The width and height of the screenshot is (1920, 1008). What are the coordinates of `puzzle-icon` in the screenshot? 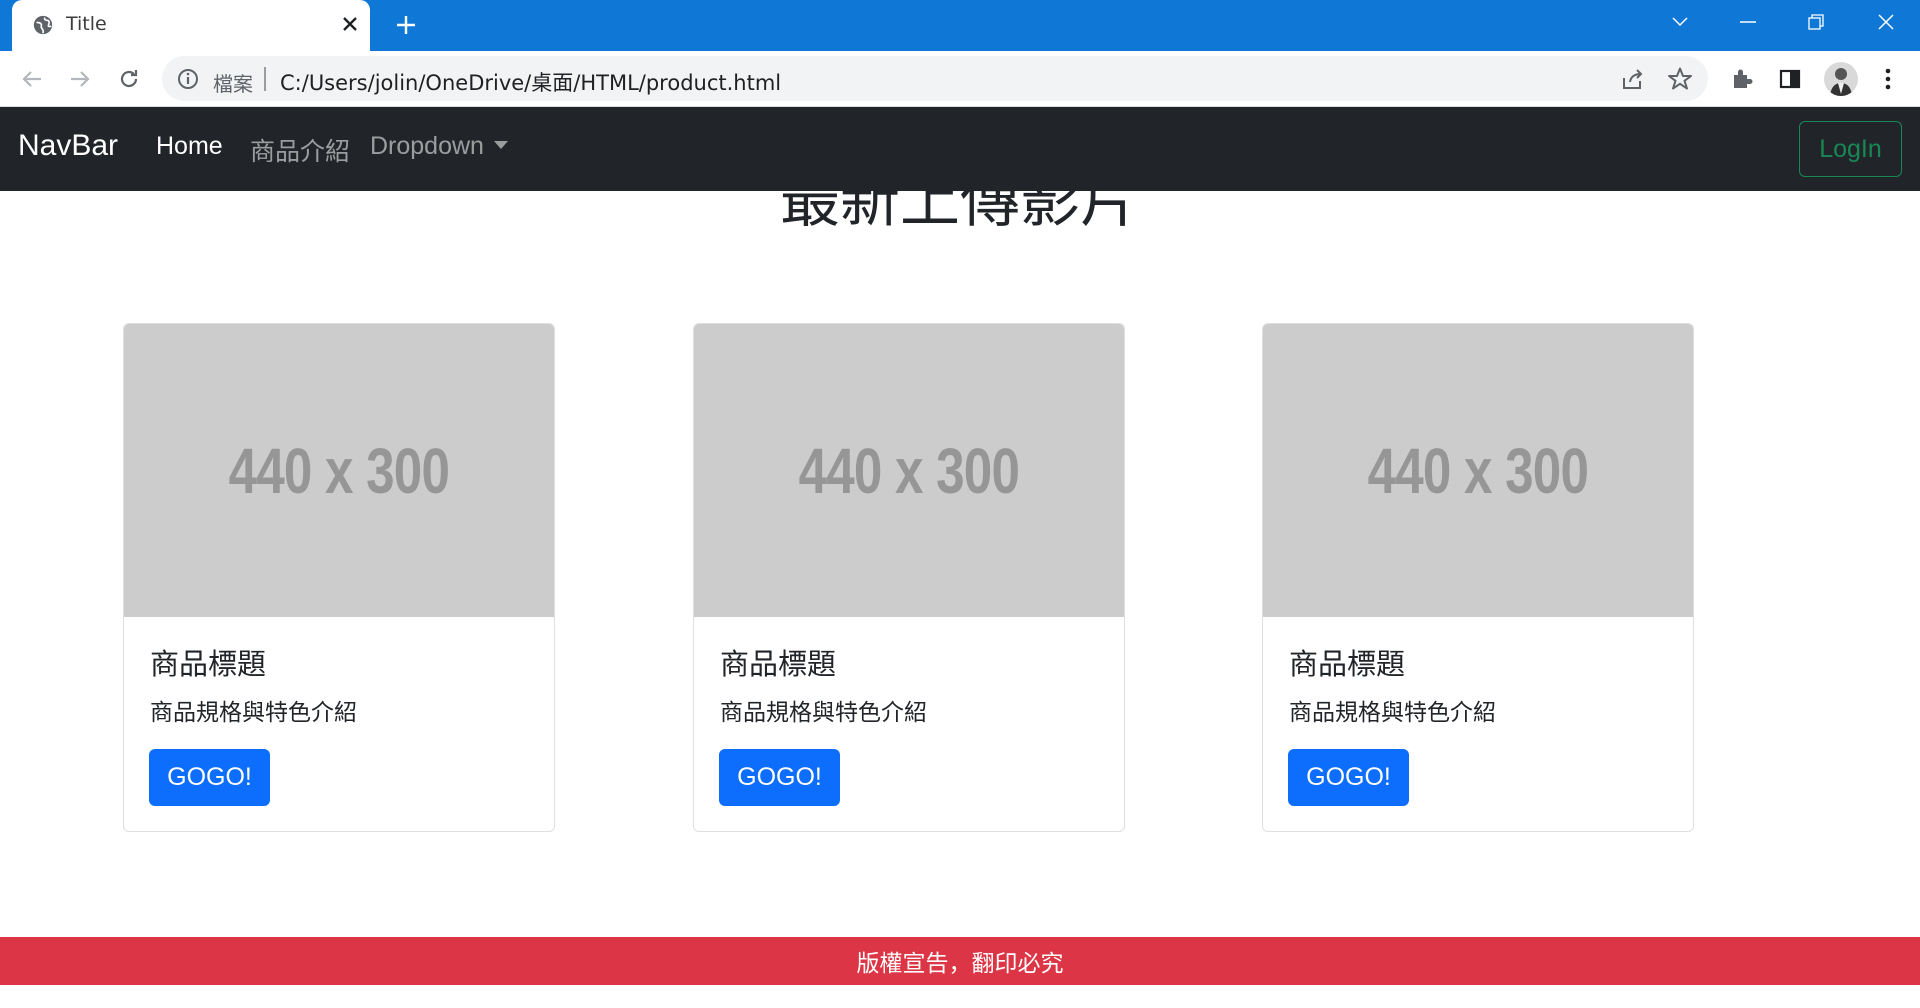 It's located at (1743, 78).